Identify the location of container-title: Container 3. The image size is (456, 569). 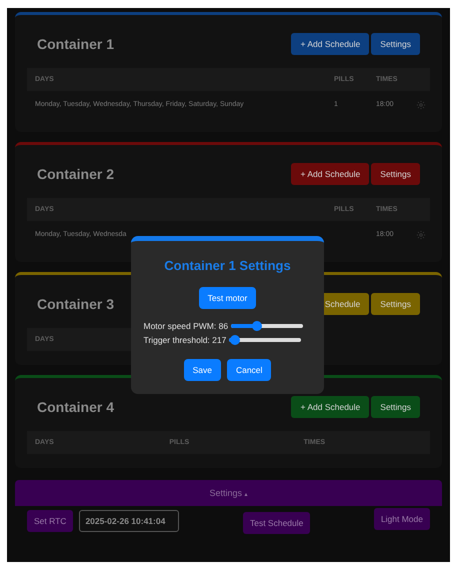
(75, 304).